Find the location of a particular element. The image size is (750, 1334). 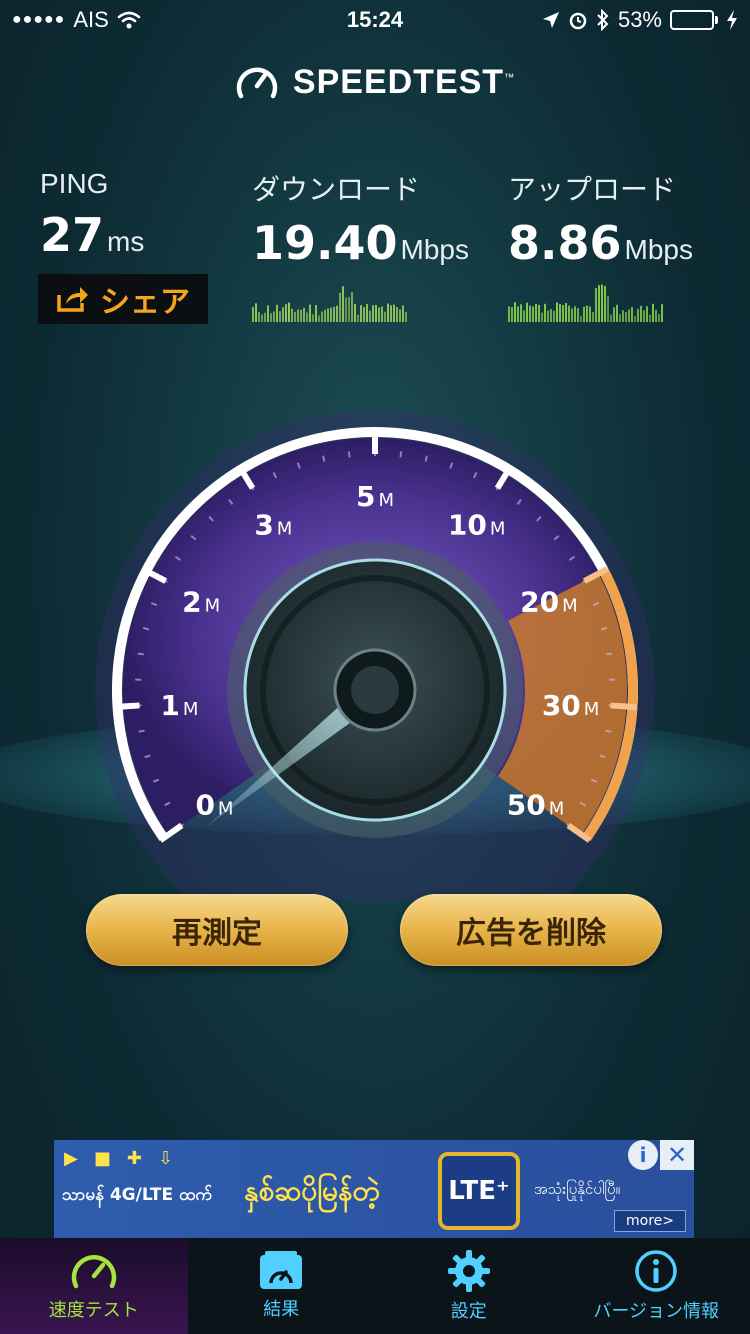

results-folder-icon is located at coordinates (281, 1270).